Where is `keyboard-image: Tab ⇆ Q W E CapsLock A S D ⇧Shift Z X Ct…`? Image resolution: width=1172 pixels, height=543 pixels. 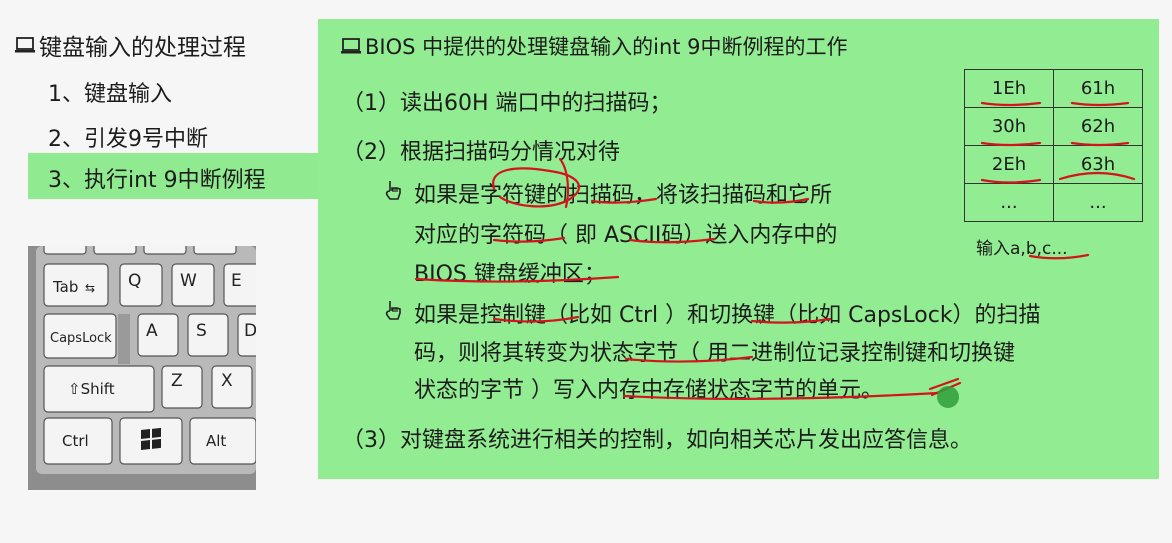 keyboard-image: Tab ⇆ Q W E CapsLock A S D ⇧Shift Z X Ct… is located at coordinates (142, 368).